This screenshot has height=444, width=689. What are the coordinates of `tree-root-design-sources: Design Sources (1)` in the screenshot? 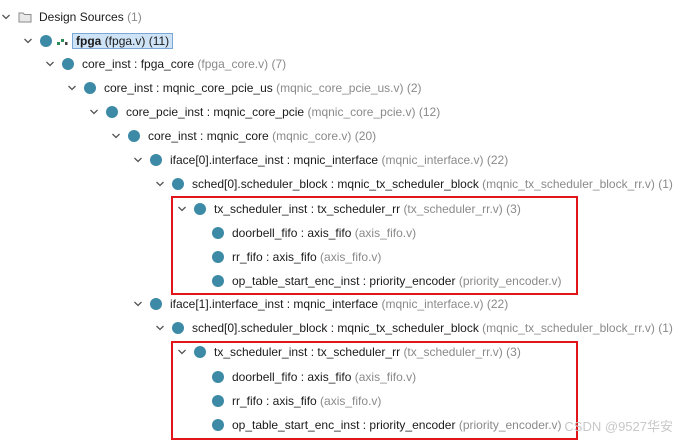 It's located at (71, 17).